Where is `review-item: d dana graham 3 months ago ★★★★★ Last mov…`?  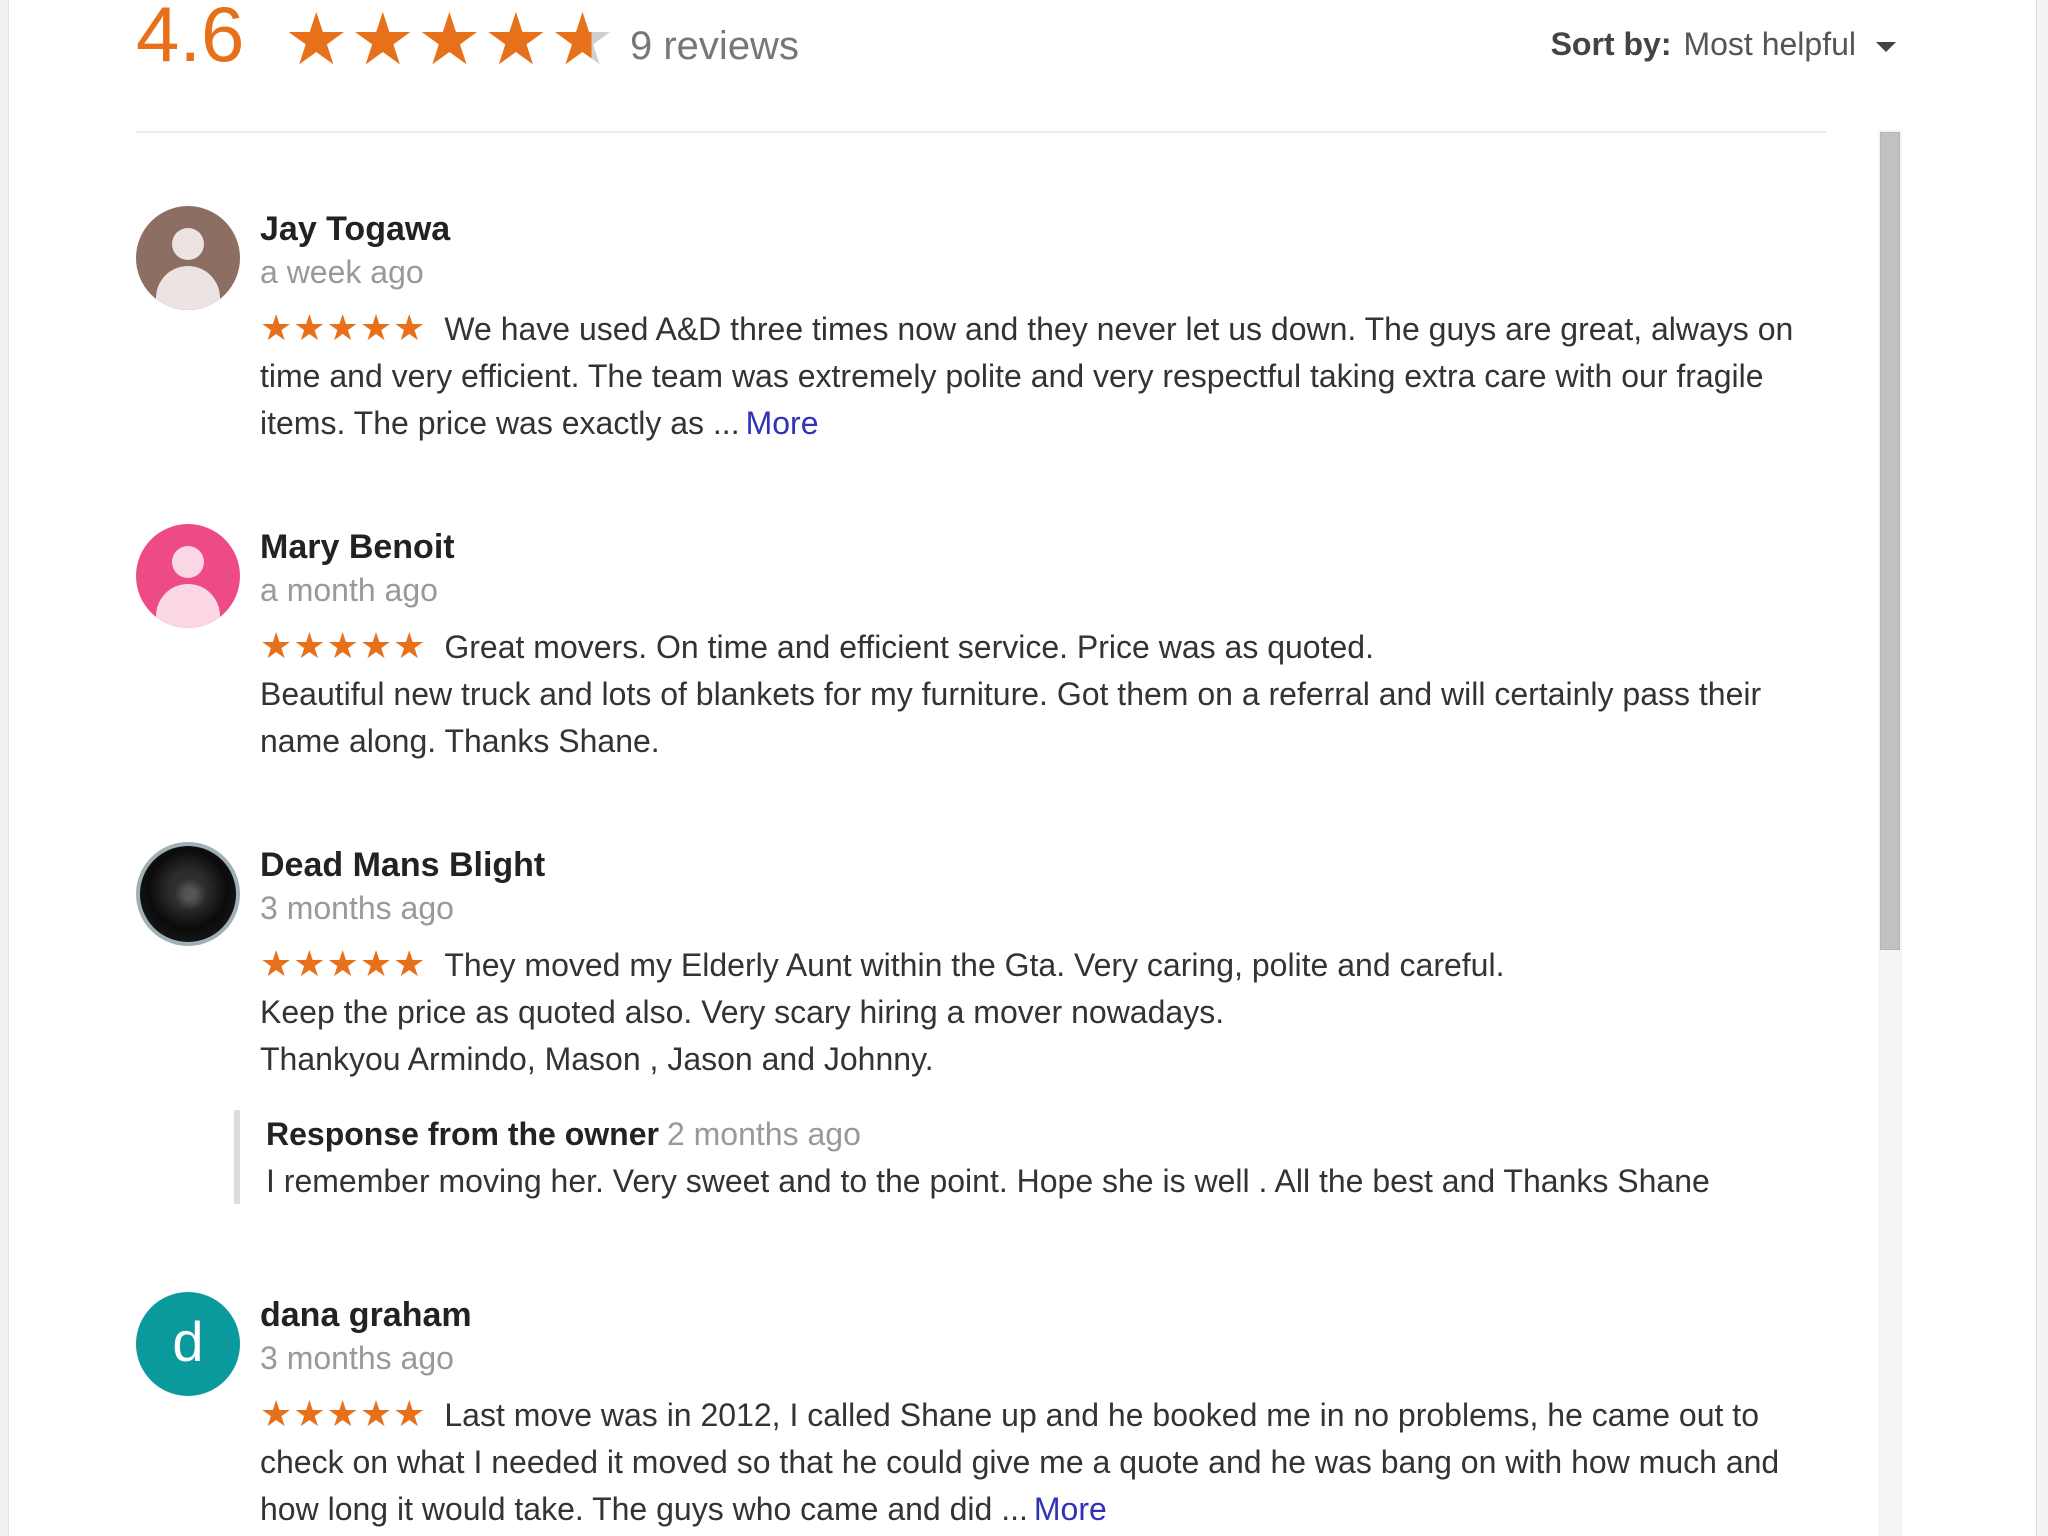 review-item: d dana graham 3 months ago ★★★★★ Last mov… is located at coordinates (986, 1414).